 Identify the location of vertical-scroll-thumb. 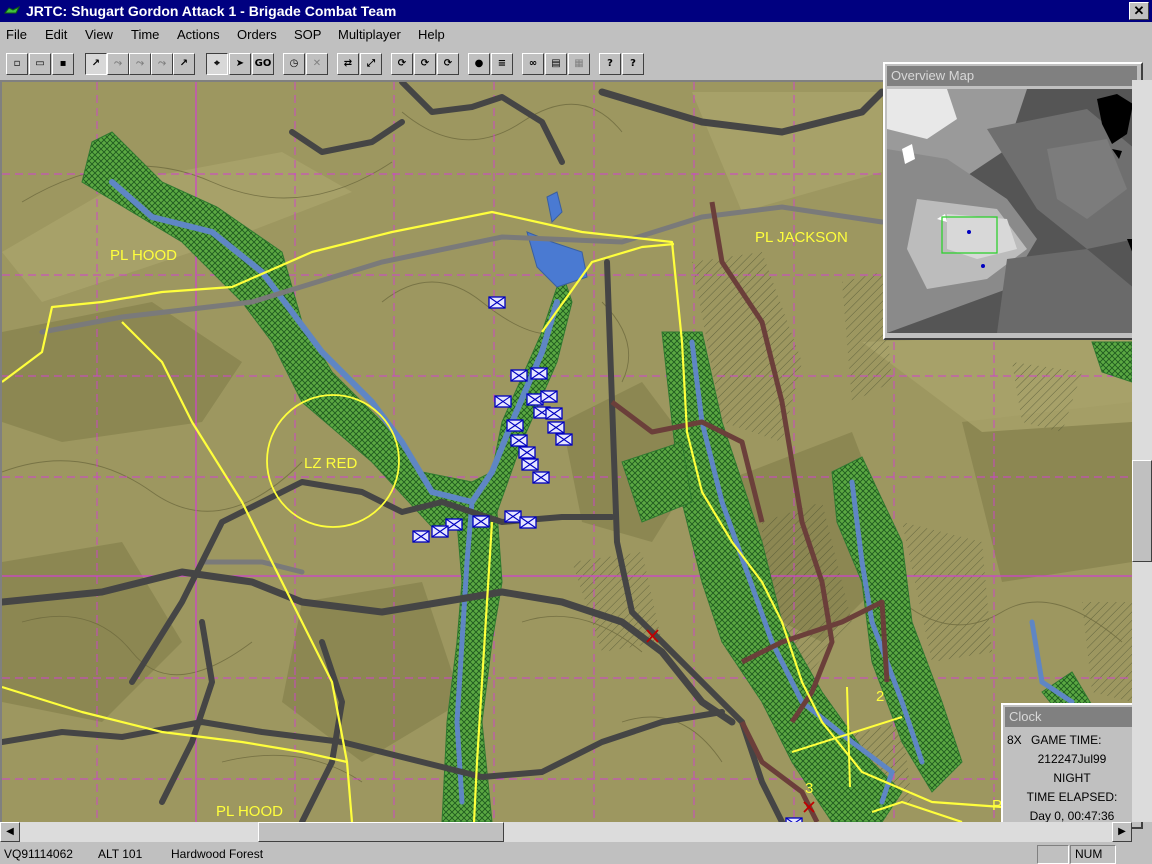
(1142, 511).